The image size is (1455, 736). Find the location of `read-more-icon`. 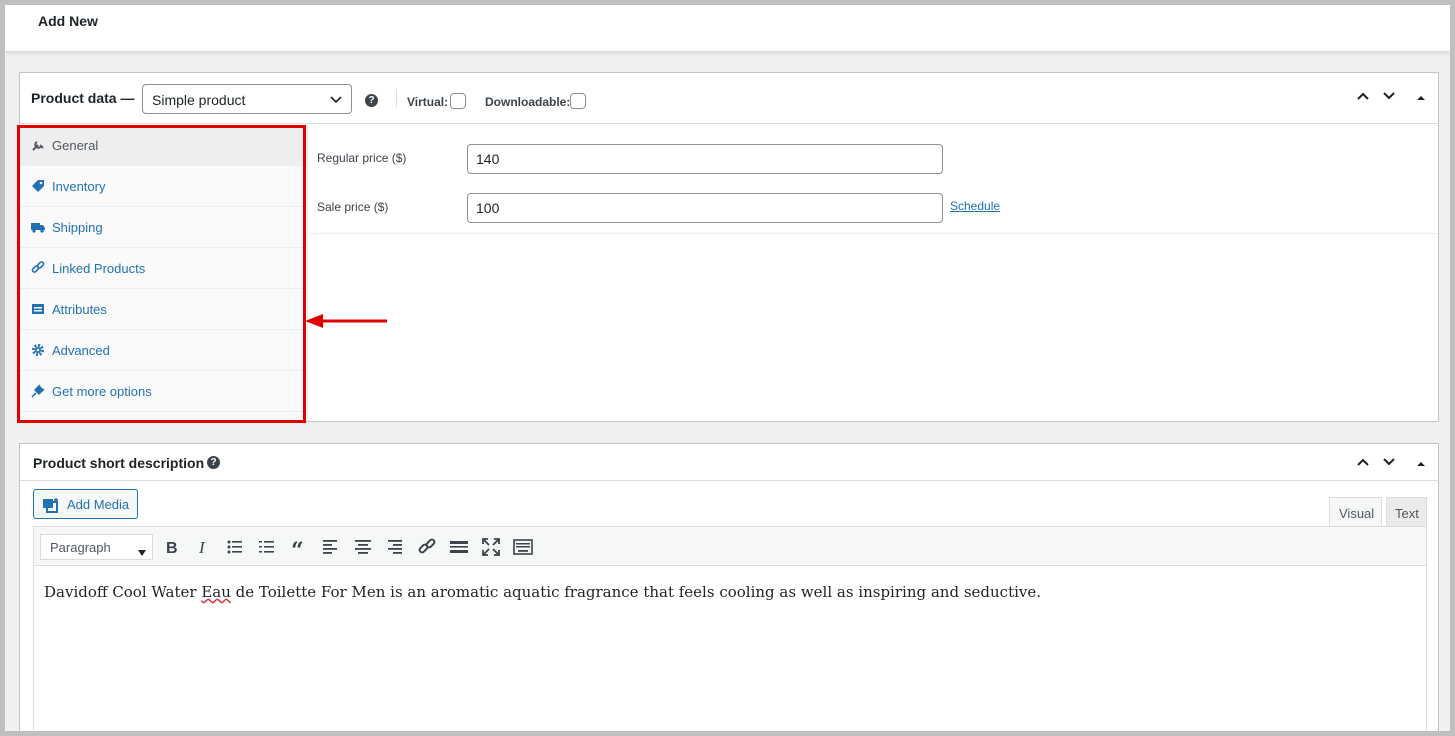

read-more-icon is located at coordinates (459, 547).